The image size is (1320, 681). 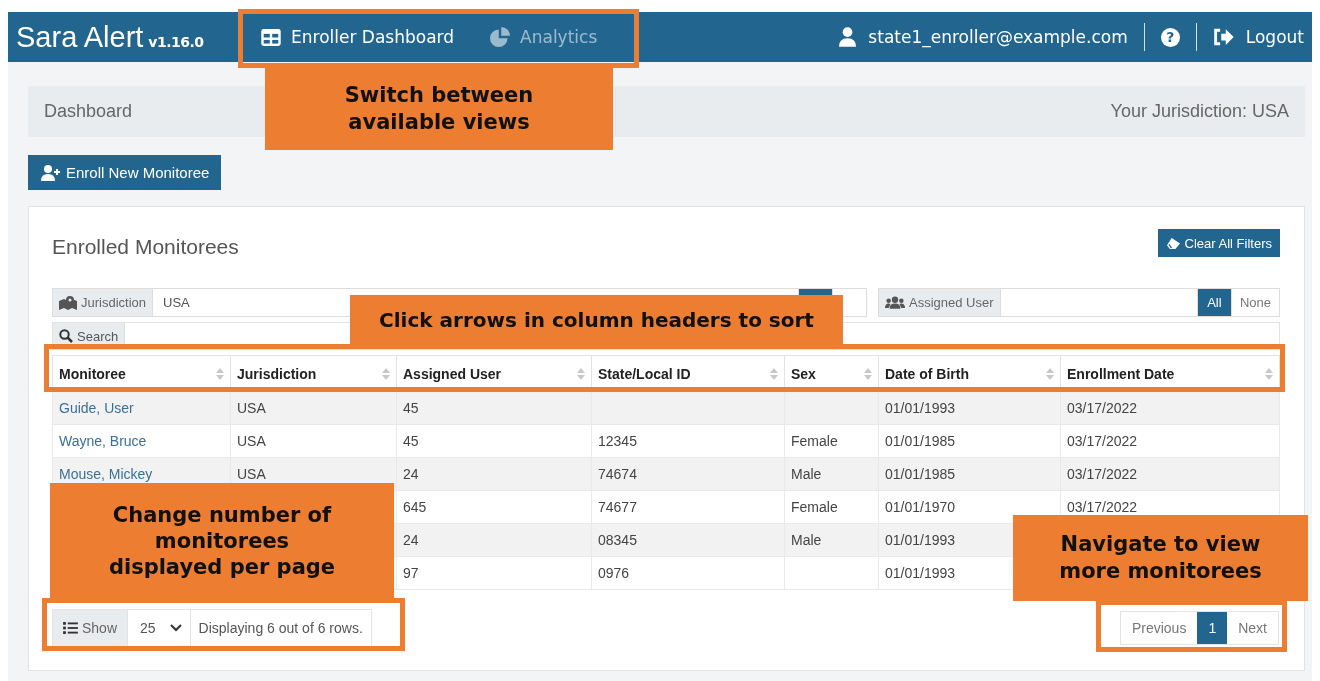 I want to click on hint-tooltip: Navigate to view more monitorees, so click(x=1160, y=558).